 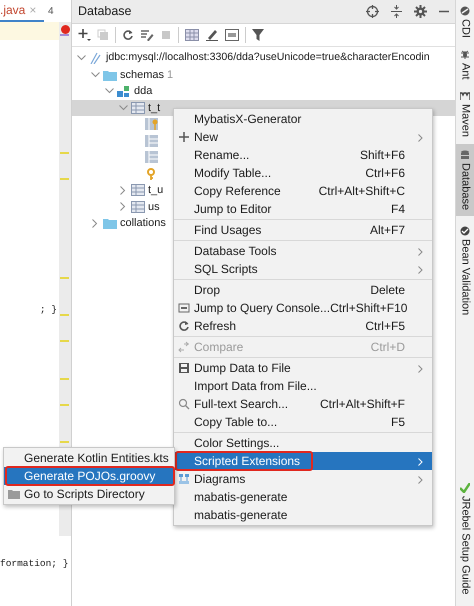 What do you see at coordinates (34, 564) in the screenshot?
I see `code-line: formation; }` at bounding box center [34, 564].